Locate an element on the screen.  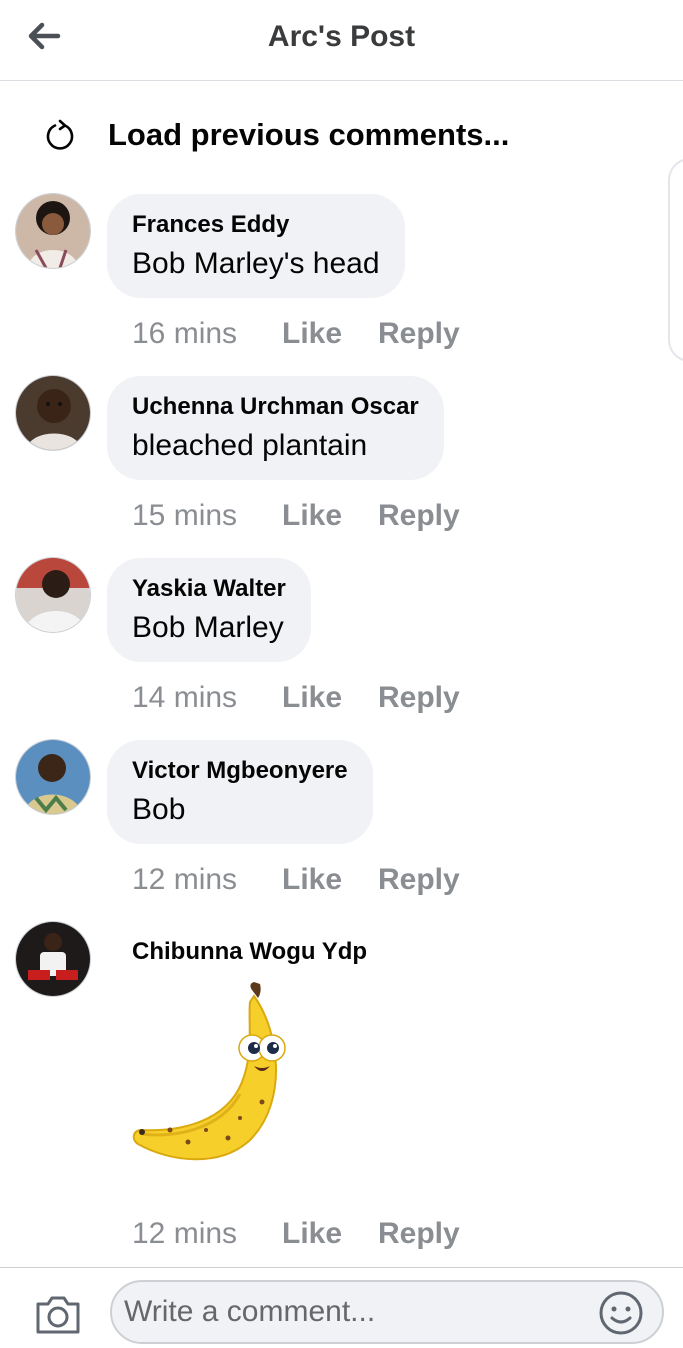
comment-bubble: Victor Mgbeonyere Bob is located at coordinates (240, 792).